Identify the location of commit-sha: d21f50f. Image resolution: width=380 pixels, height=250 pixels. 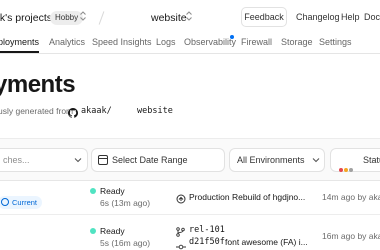
(207, 242).